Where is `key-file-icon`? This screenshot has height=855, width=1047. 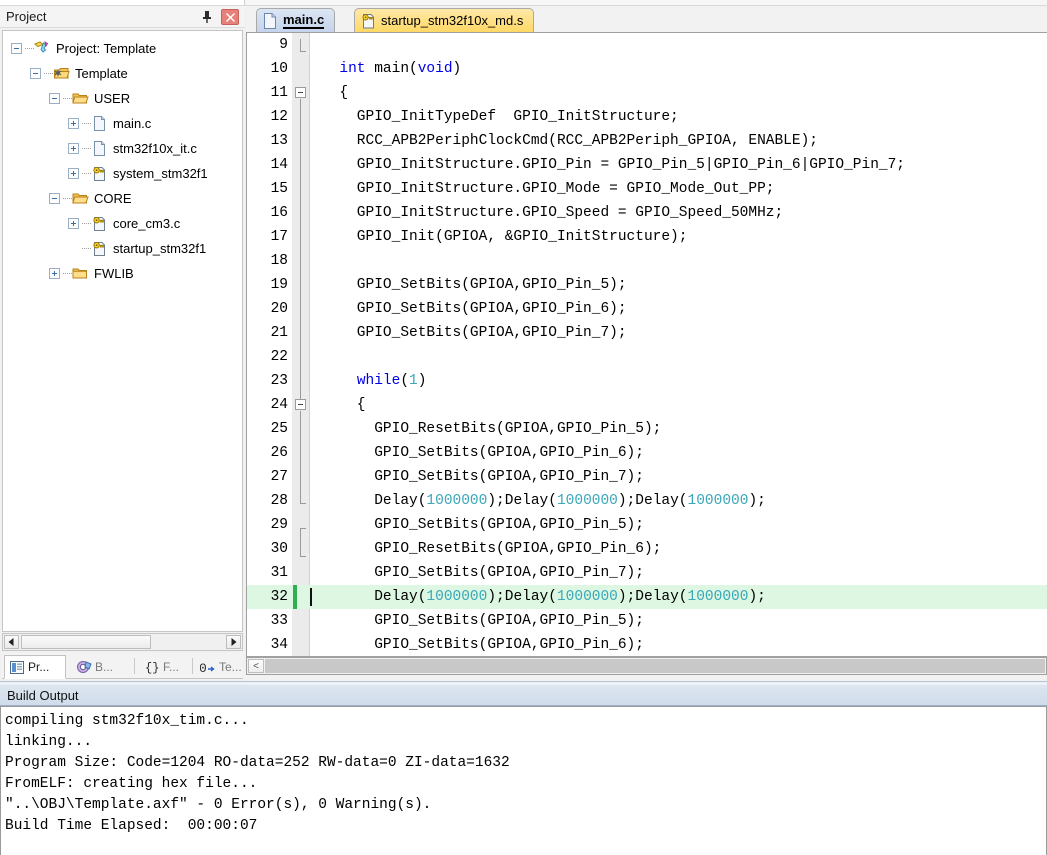 key-file-icon is located at coordinates (99, 248).